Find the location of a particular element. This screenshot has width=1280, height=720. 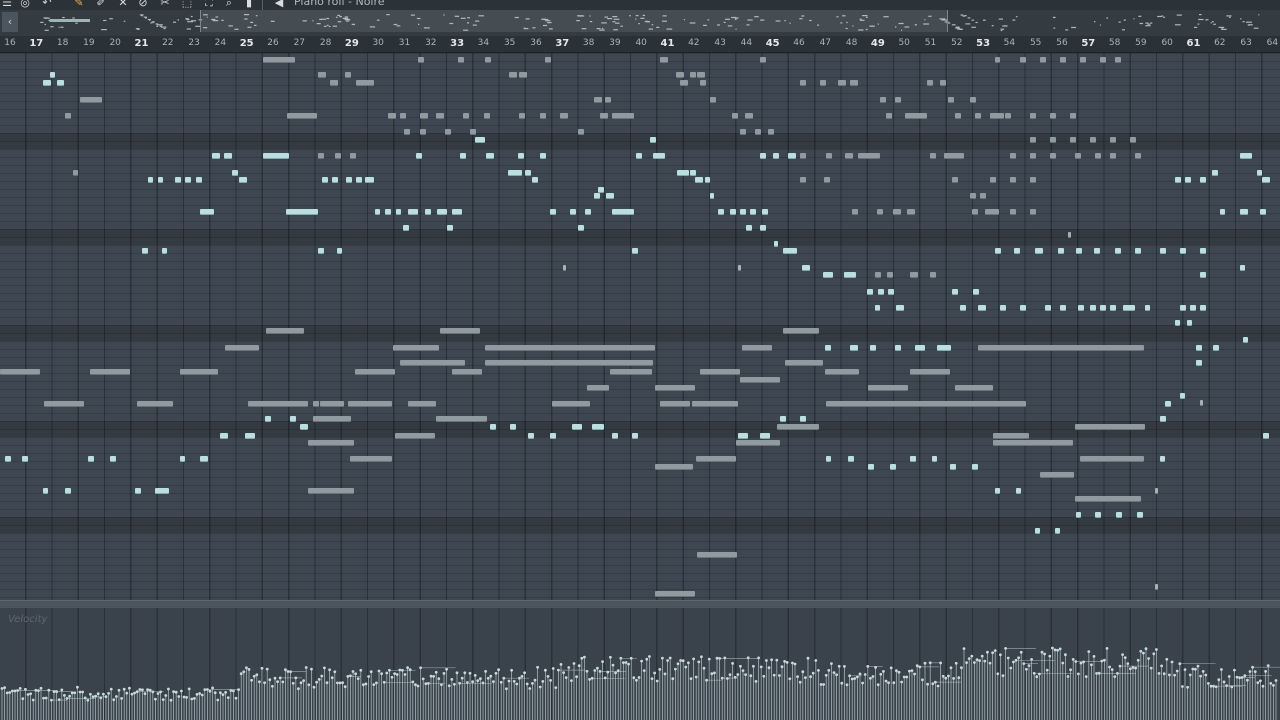

overview-view-window is located at coordinates (574, 21).